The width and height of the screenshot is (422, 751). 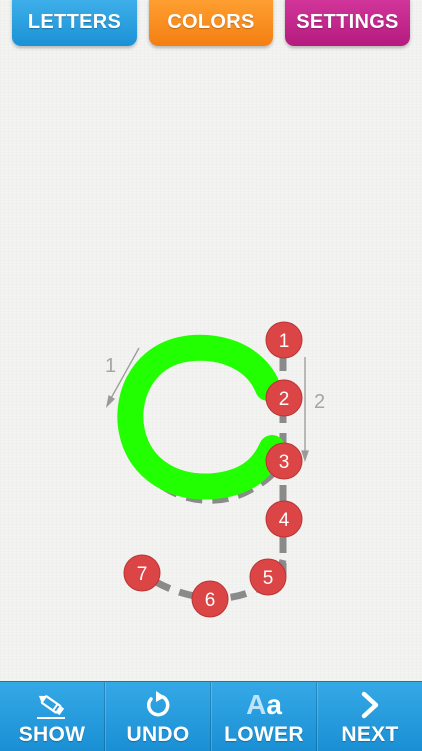 I want to click on dot-3-label: 3, so click(x=284, y=462).